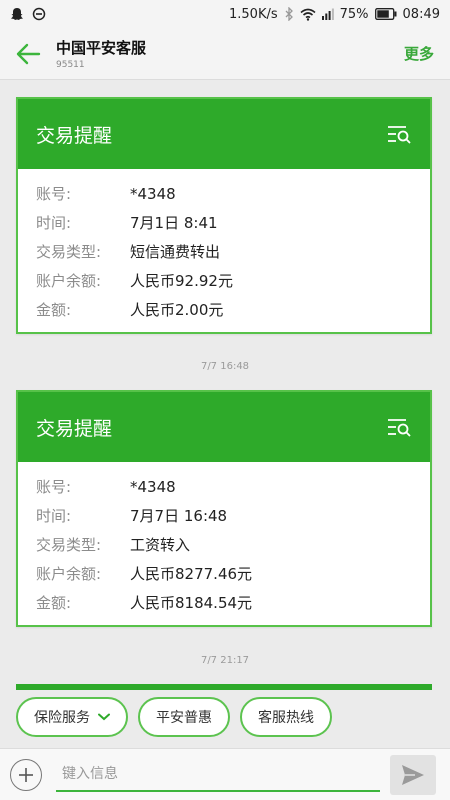  Describe the element at coordinates (225, 366) in the screenshot. I see `message-timestamp: 7/7 16:48` at that location.